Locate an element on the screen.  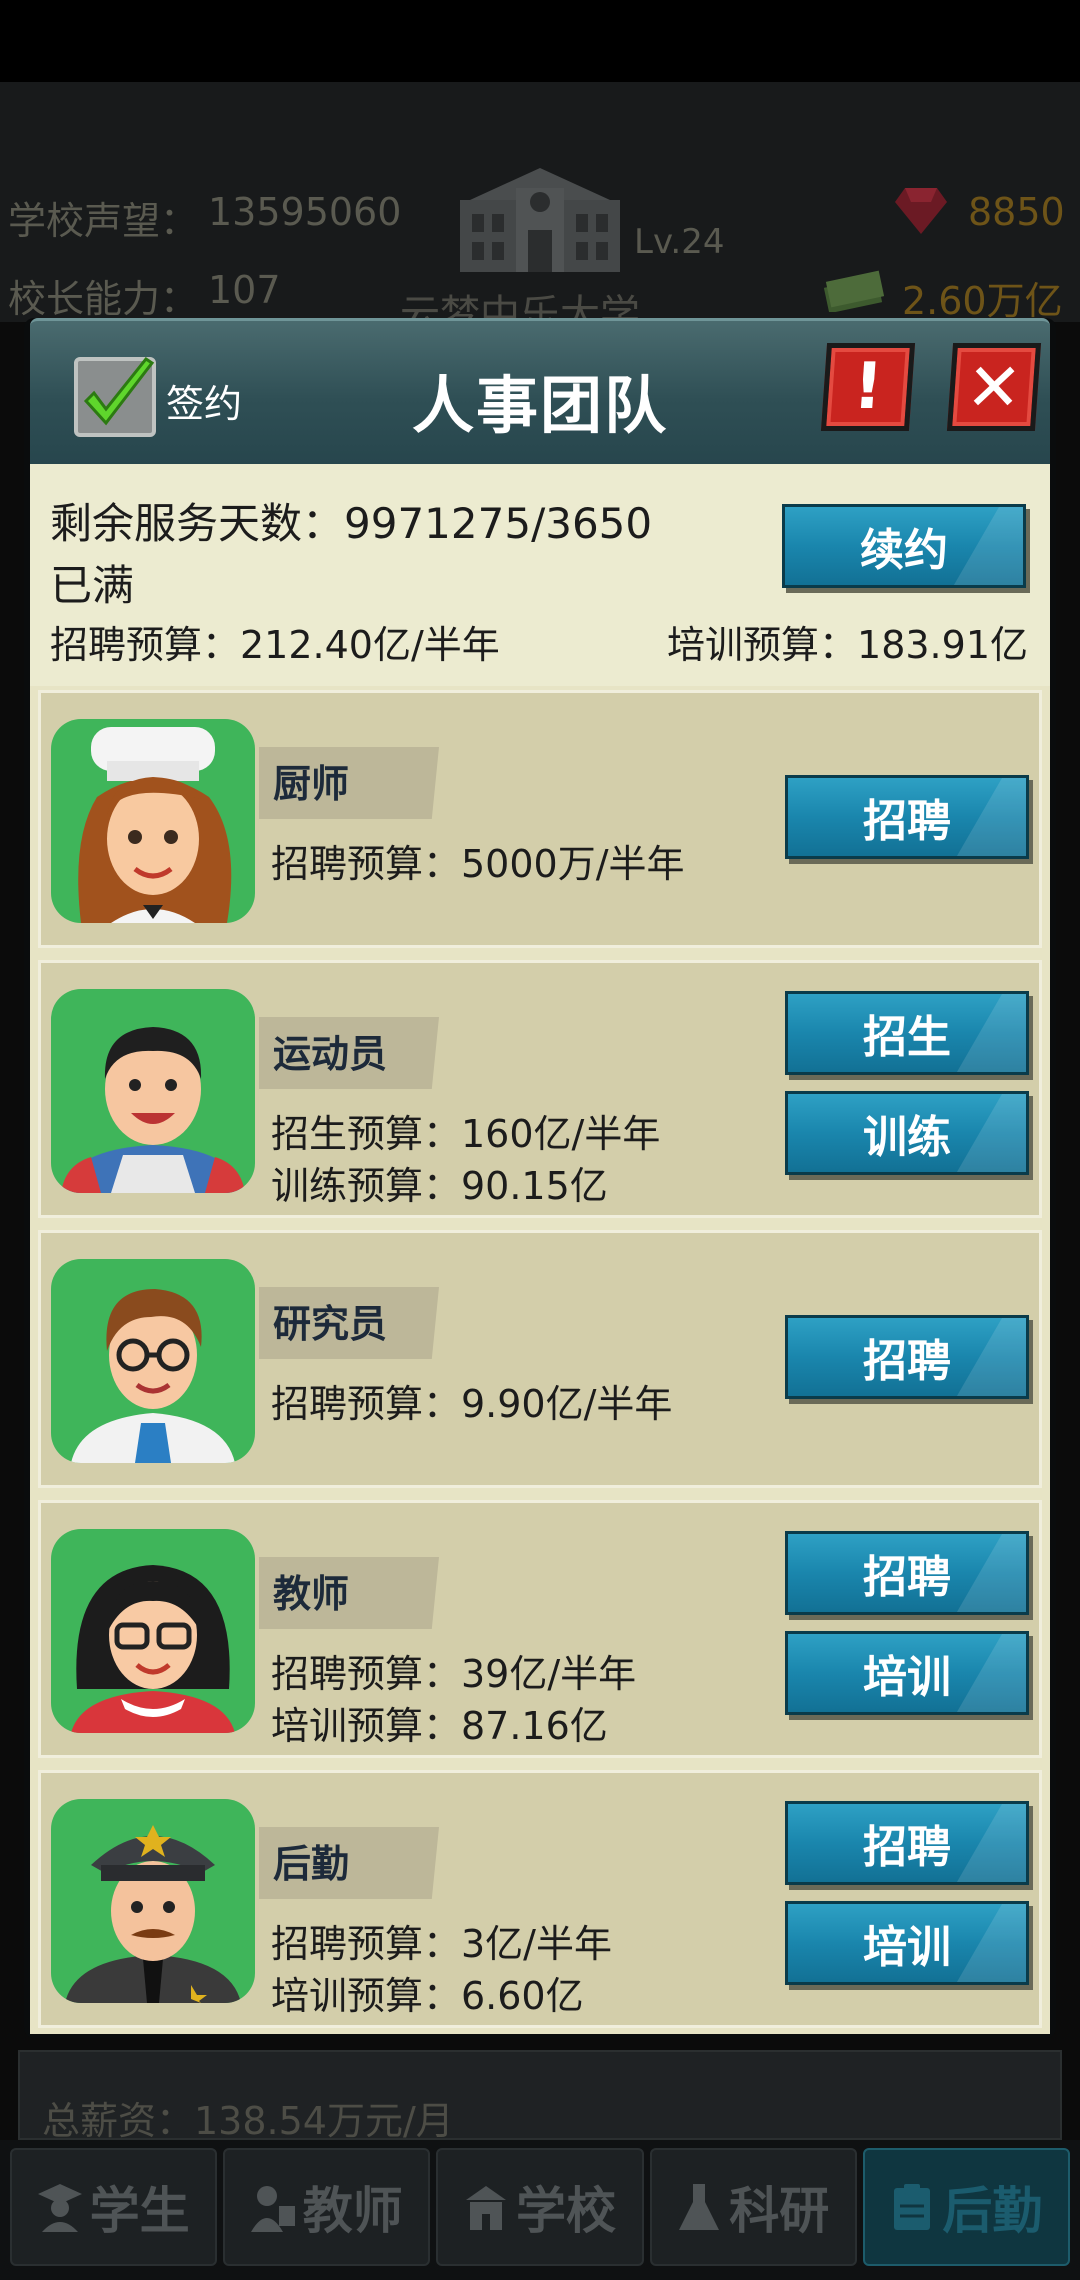
nav-tab-research: 科研 is located at coordinates (753, 2207).